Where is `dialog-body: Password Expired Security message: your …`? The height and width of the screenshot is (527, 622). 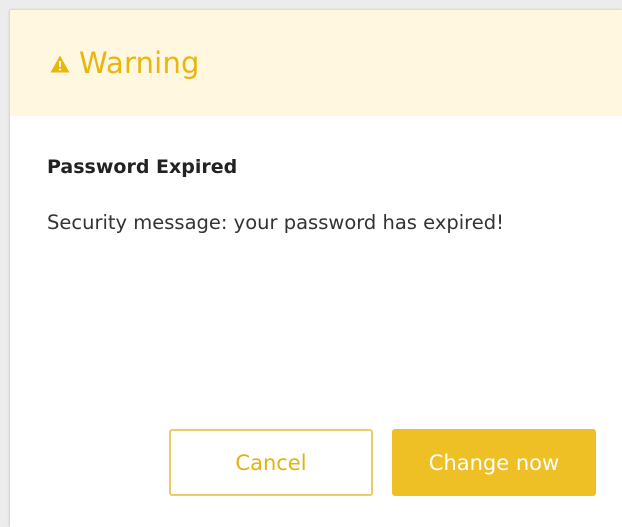 dialog-body: Password Expired Security message: your … is located at coordinates (327, 198).